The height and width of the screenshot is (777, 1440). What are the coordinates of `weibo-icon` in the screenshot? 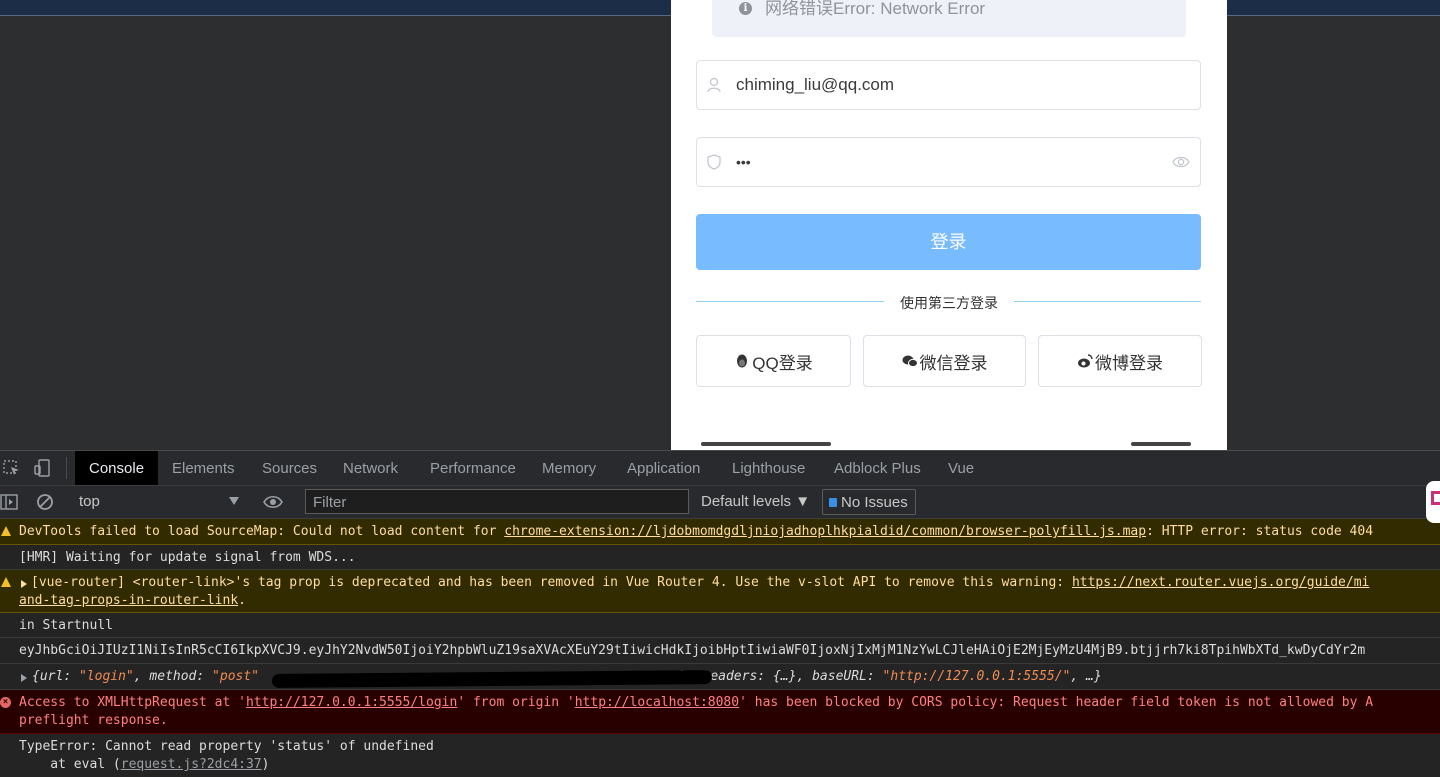 It's located at (1085, 361).